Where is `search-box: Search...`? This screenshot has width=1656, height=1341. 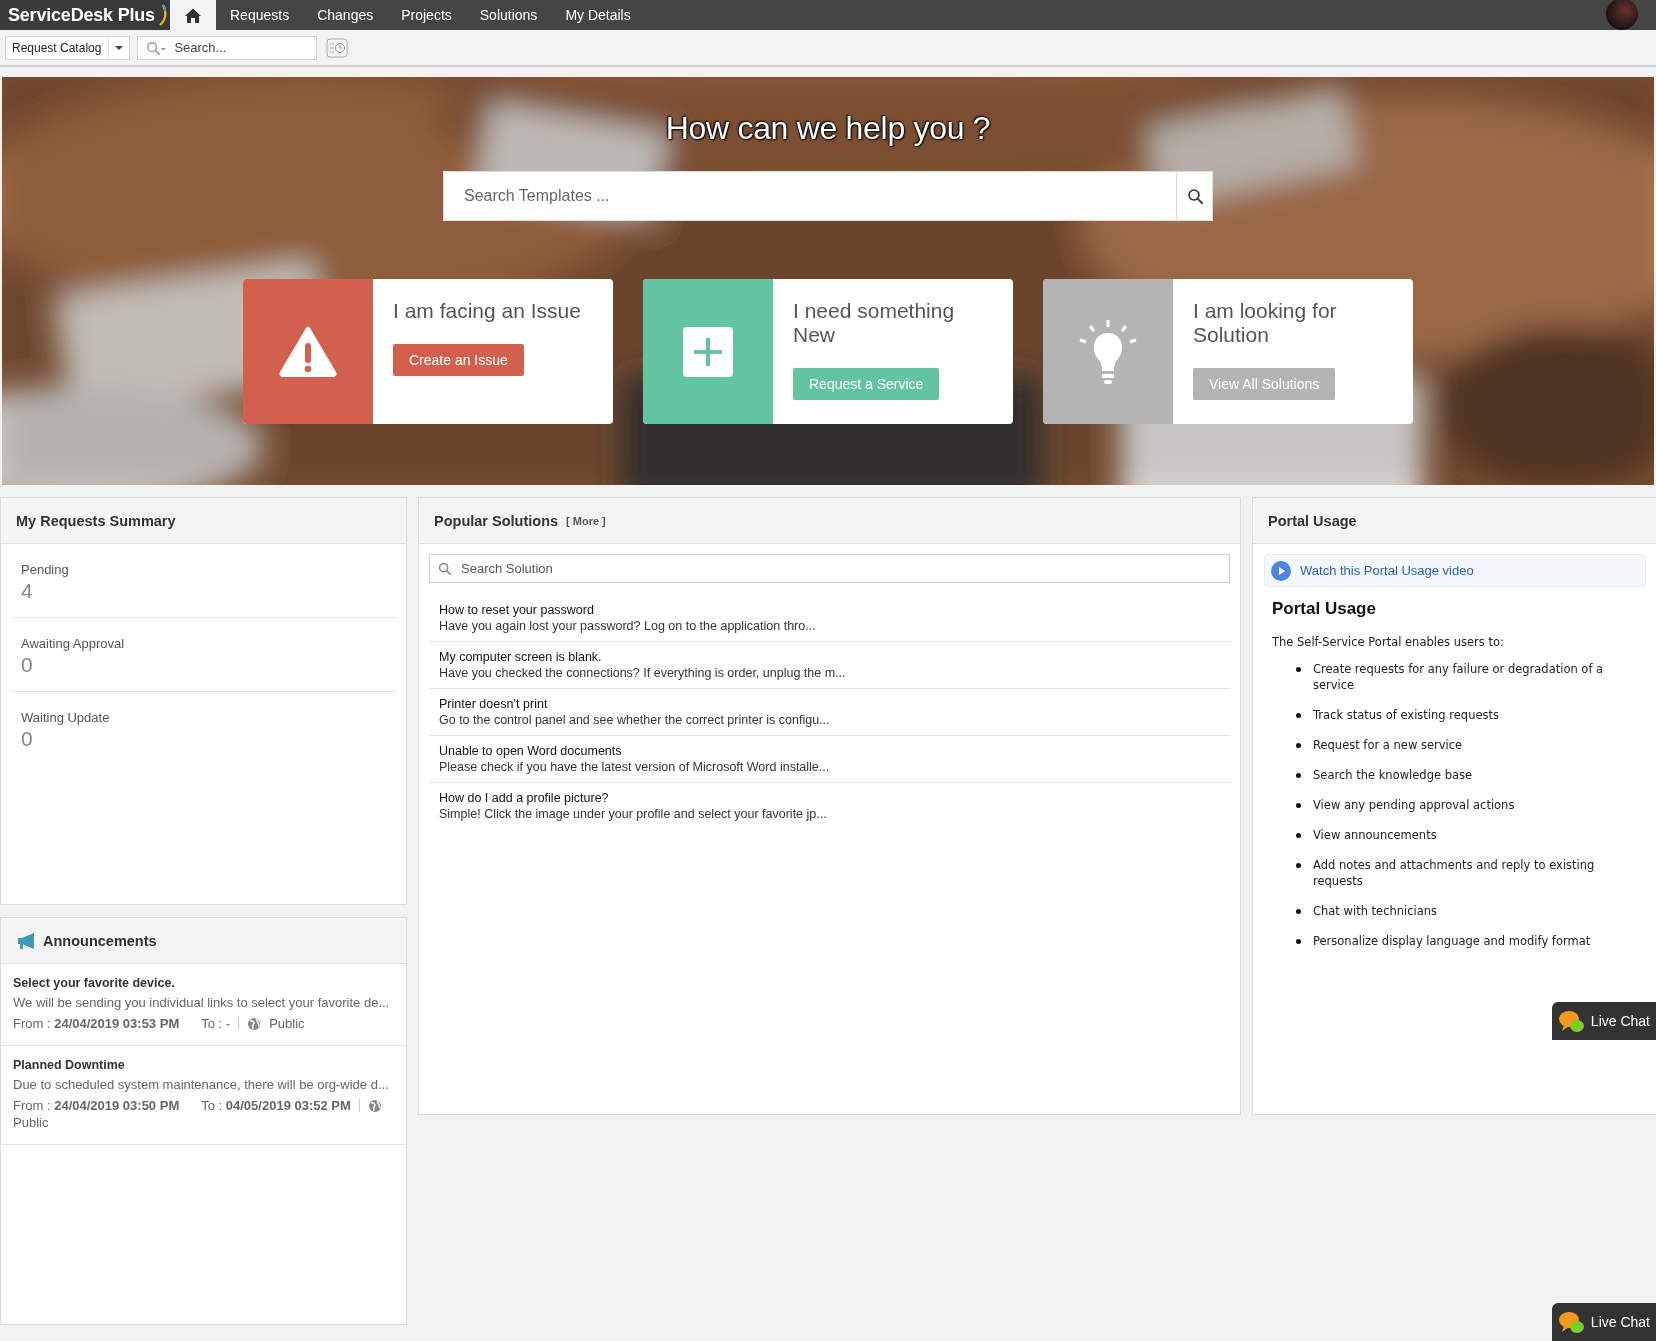 search-box: Search... is located at coordinates (227, 47).